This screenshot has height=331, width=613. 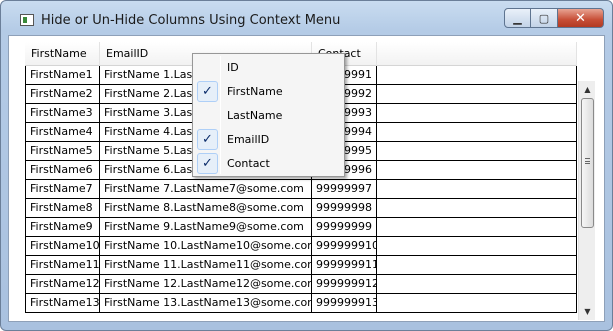 What do you see at coordinates (344, 303) in the screenshot?
I see `cell-contact: 999999913` at bounding box center [344, 303].